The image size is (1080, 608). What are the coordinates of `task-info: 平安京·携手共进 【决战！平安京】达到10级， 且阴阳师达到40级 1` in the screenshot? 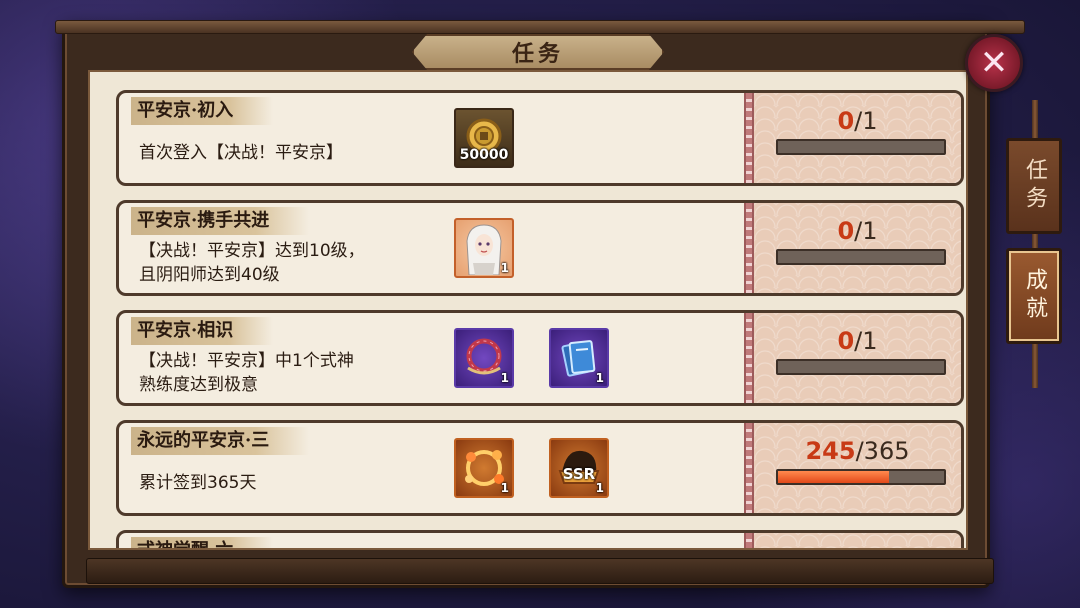 It's located at (431, 248).